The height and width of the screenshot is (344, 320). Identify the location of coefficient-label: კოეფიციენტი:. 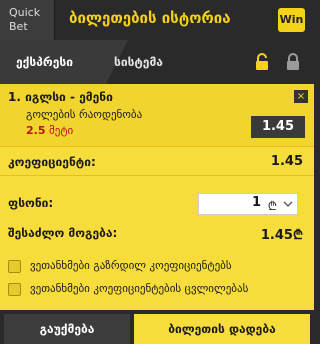
(52, 162).